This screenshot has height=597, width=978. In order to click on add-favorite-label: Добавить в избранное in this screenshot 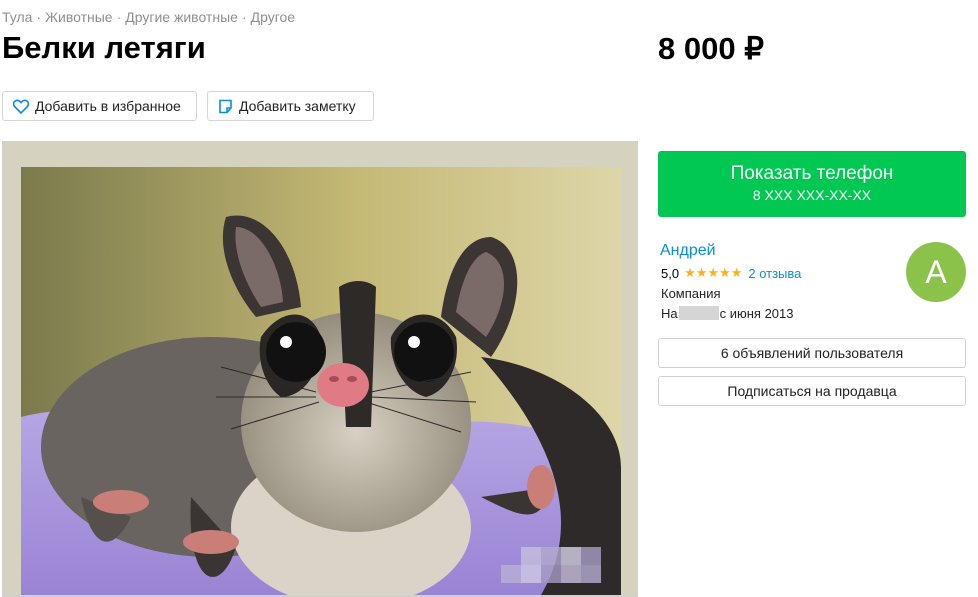, I will do `click(108, 106)`.